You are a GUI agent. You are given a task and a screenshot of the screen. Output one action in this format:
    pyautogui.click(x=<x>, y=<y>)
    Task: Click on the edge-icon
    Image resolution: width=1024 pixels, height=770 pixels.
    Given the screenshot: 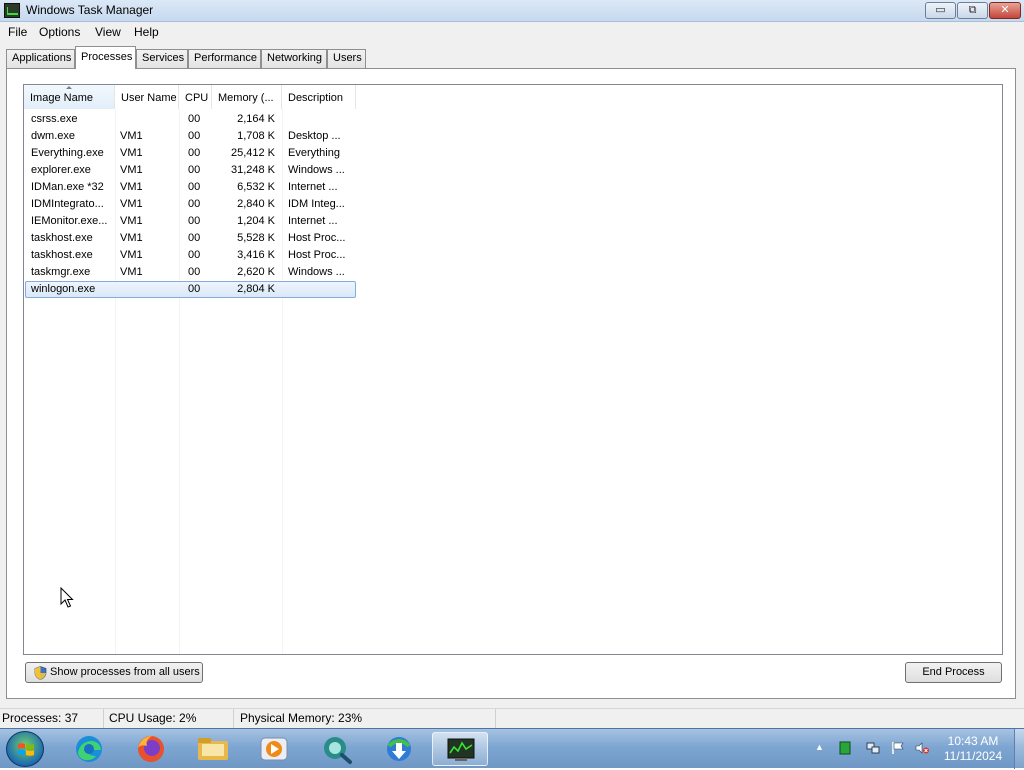 What is the action you would take?
    pyautogui.click(x=89, y=749)
    